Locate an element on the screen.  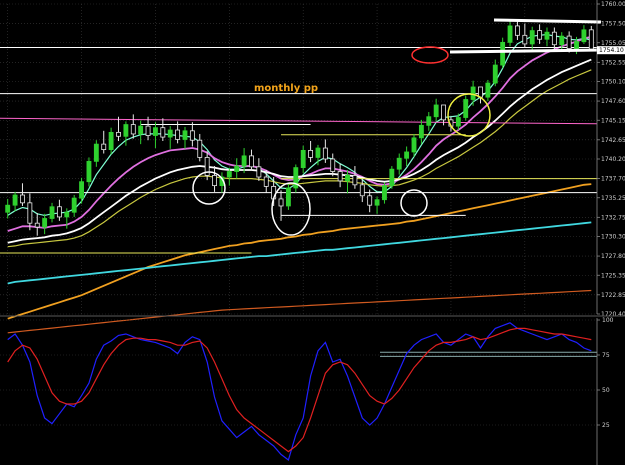
price-tick-label: 1730.30 is located at coordinates (613, 237).